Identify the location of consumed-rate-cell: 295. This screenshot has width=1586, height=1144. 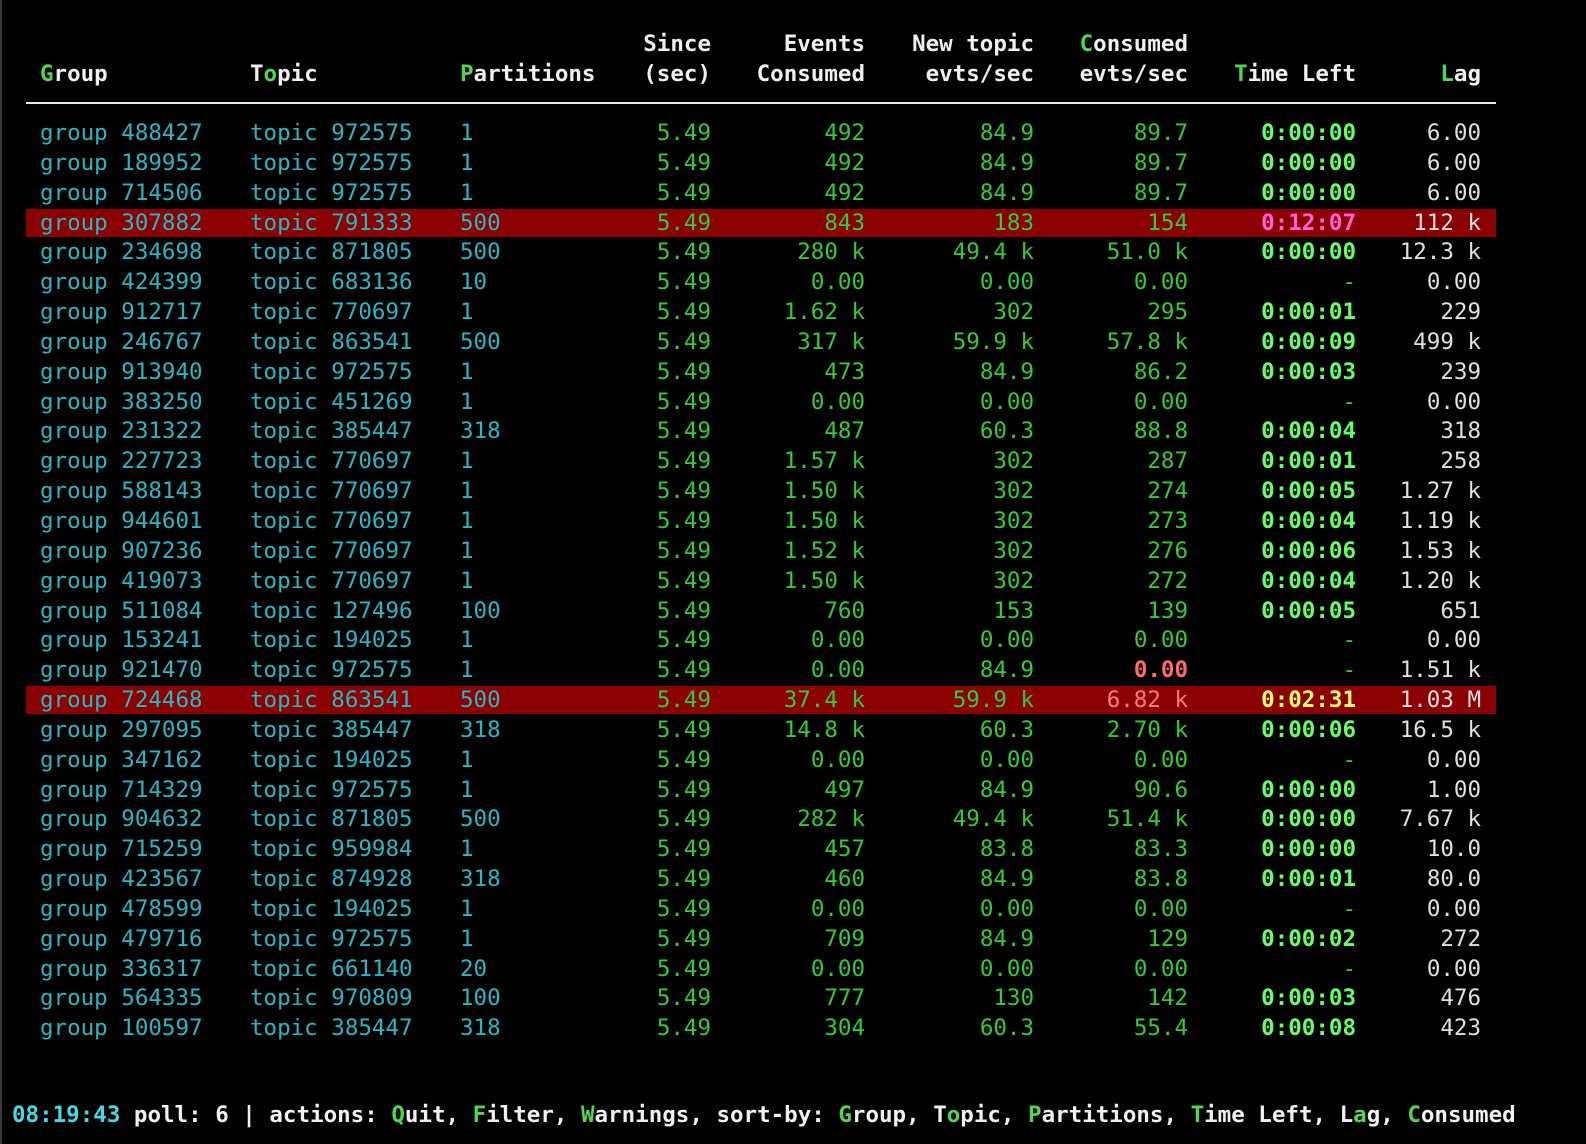
(1167, 312).